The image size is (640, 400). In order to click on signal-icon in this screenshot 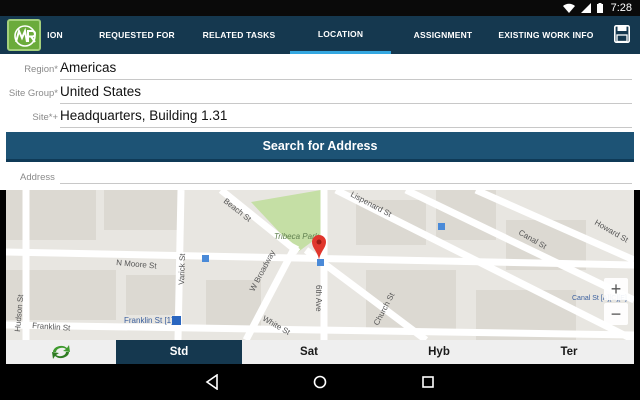, I will do `click(585, 8)`.